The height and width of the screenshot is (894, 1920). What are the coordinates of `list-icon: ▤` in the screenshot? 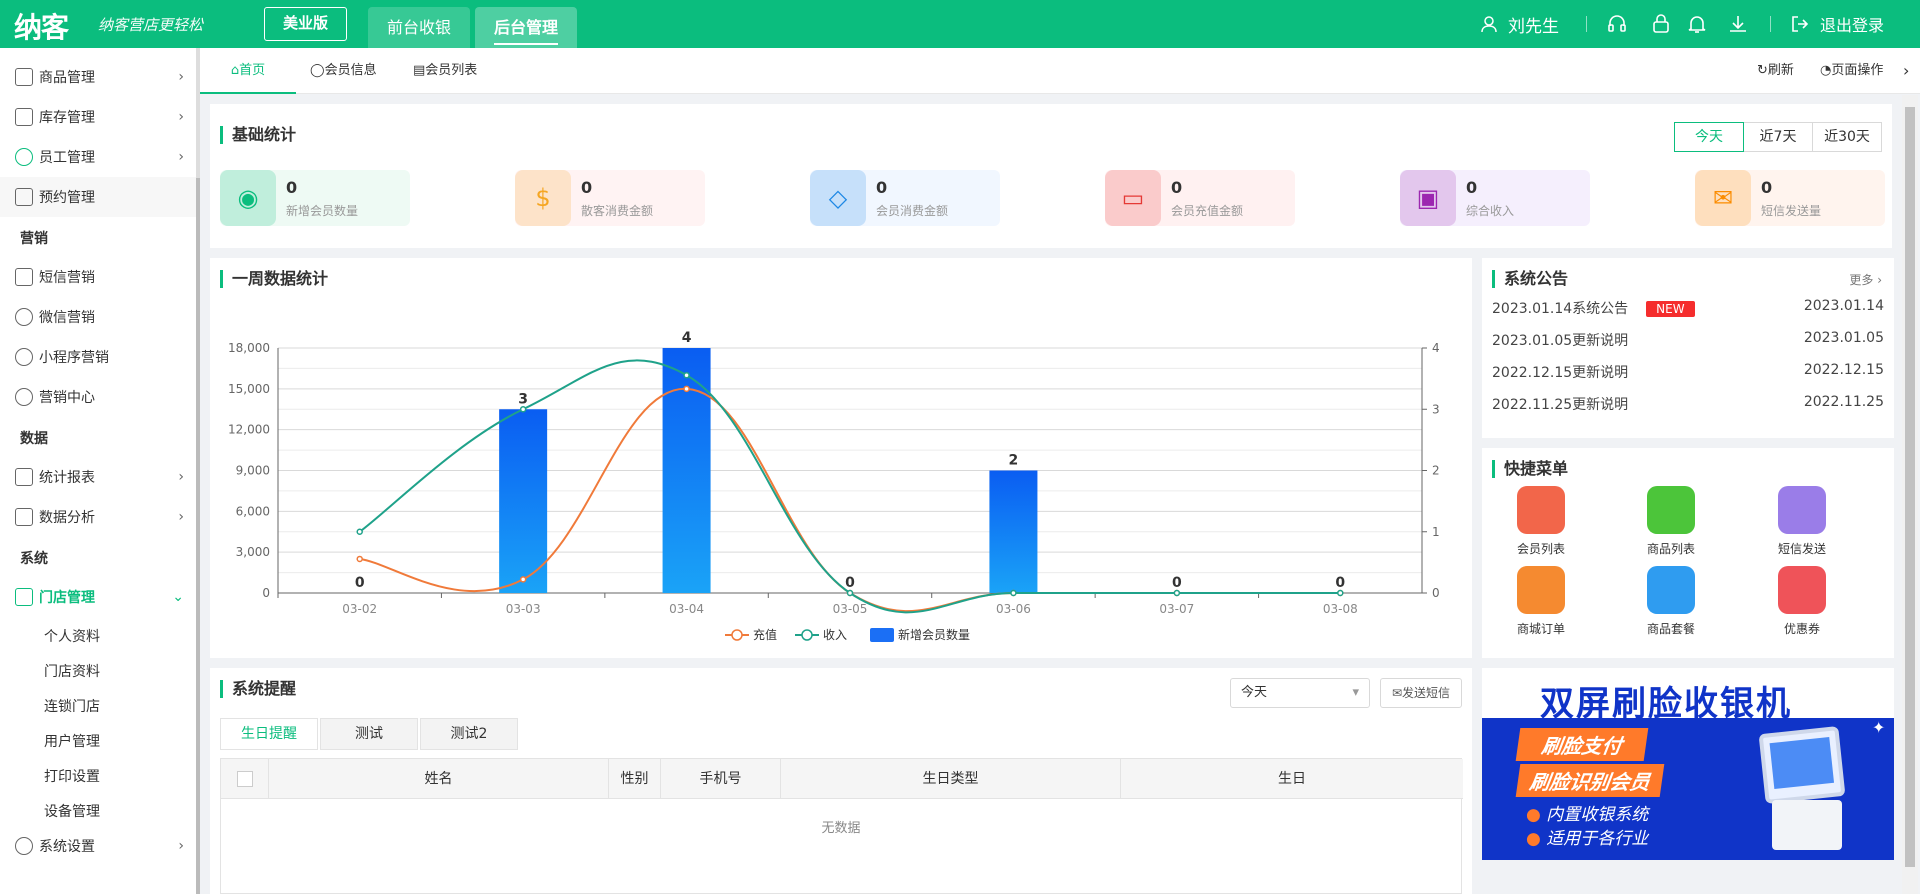 It's located at (419, 70).